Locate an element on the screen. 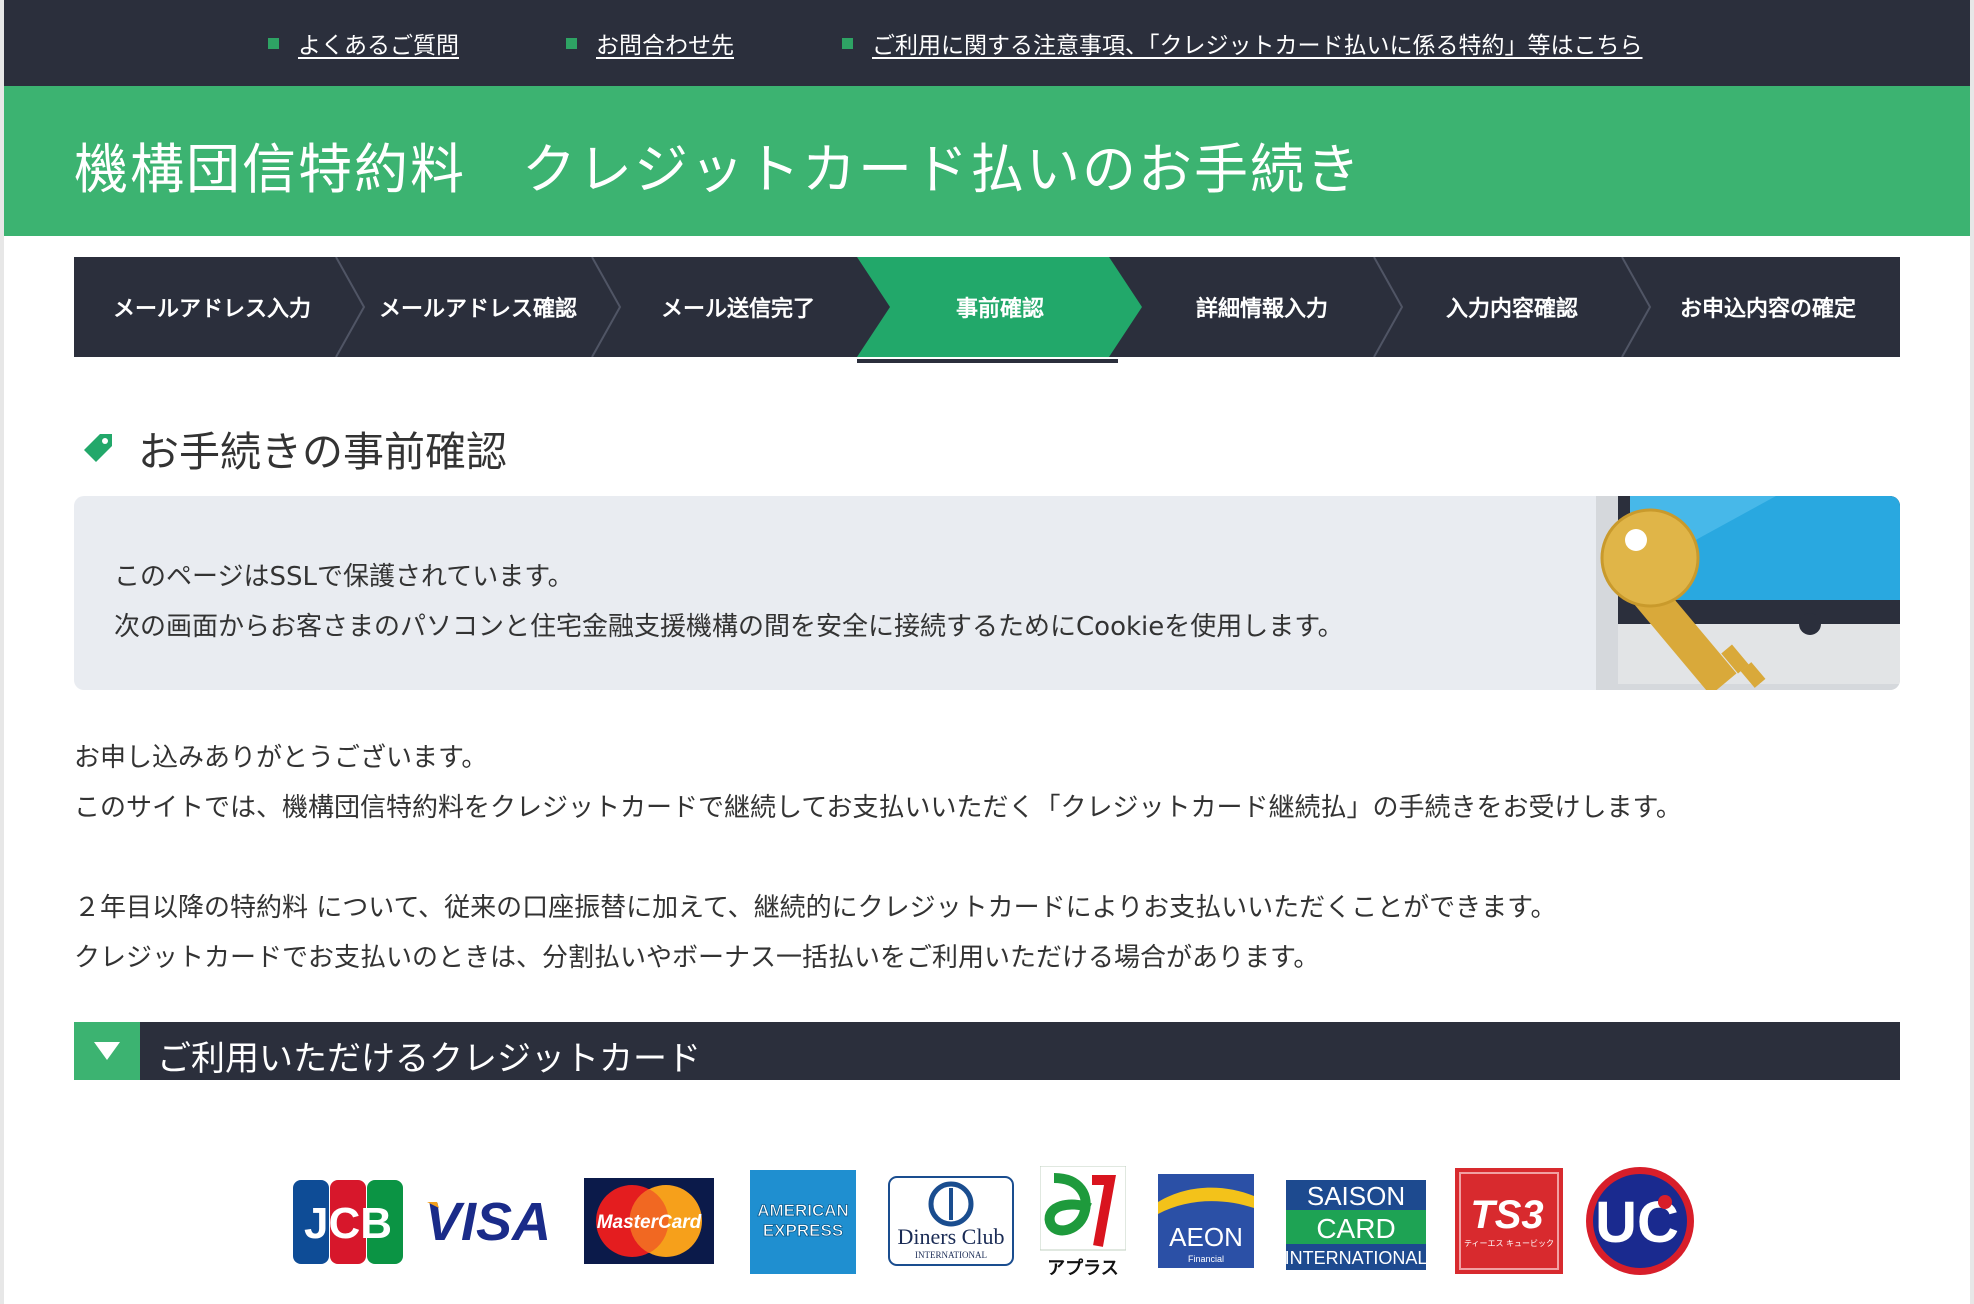  visa-logo: VISA is located at coordinates (488, 1221).